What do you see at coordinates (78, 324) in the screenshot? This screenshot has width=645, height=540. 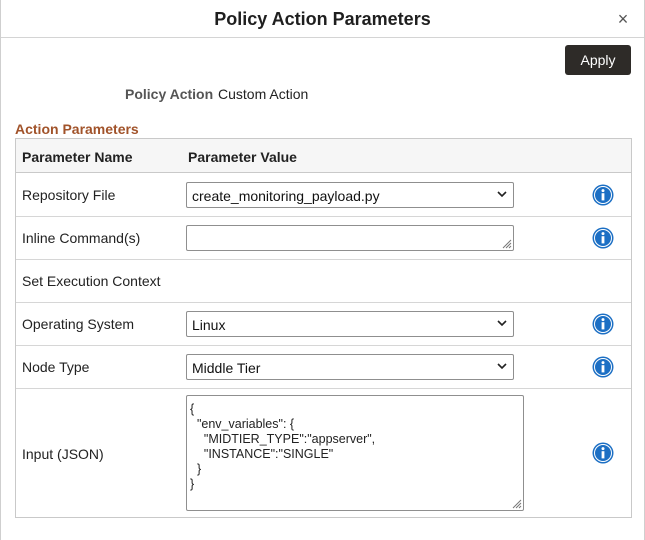 I see `row-label: Operating System` at bounding box center [78, 324].